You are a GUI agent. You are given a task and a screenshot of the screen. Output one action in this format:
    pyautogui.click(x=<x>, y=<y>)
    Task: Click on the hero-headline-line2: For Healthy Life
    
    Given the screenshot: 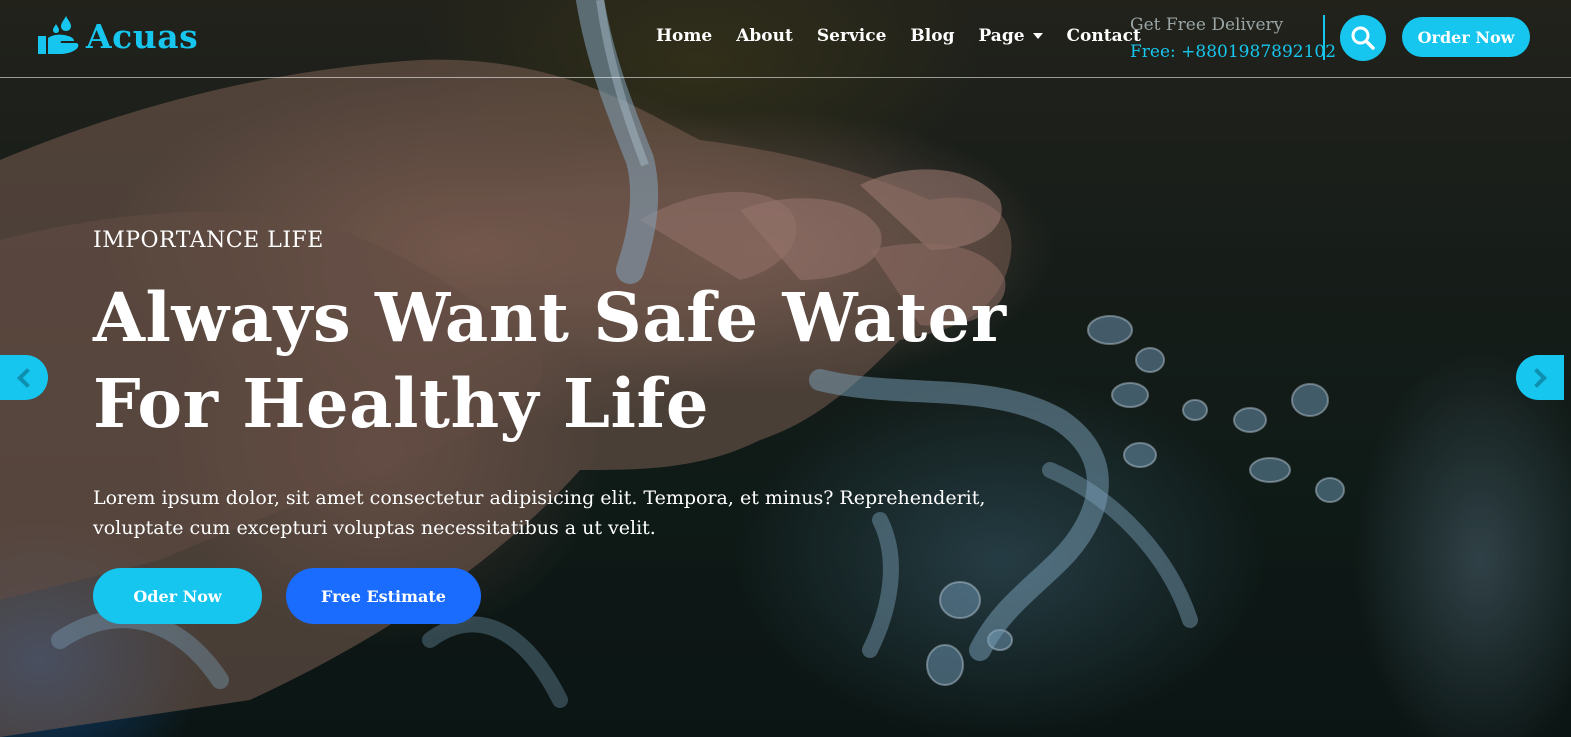 What is the action you would take?
    pyautogui.click(x=401, y=403)
    